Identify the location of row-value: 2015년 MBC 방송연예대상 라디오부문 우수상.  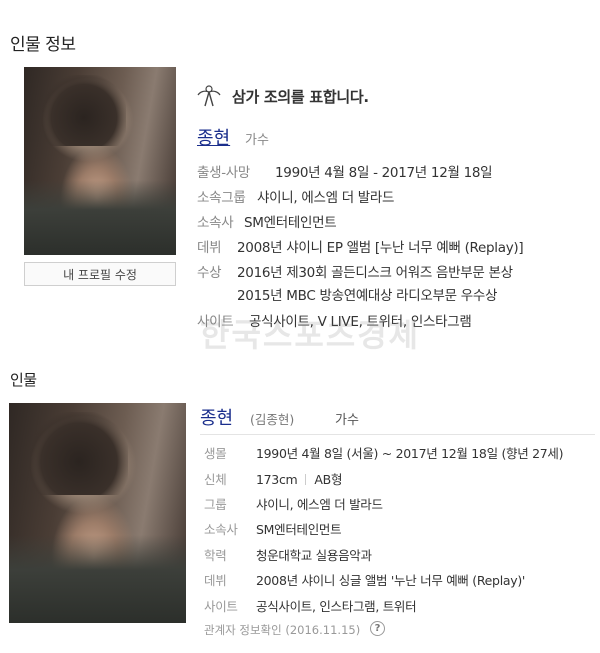
(367, 296).